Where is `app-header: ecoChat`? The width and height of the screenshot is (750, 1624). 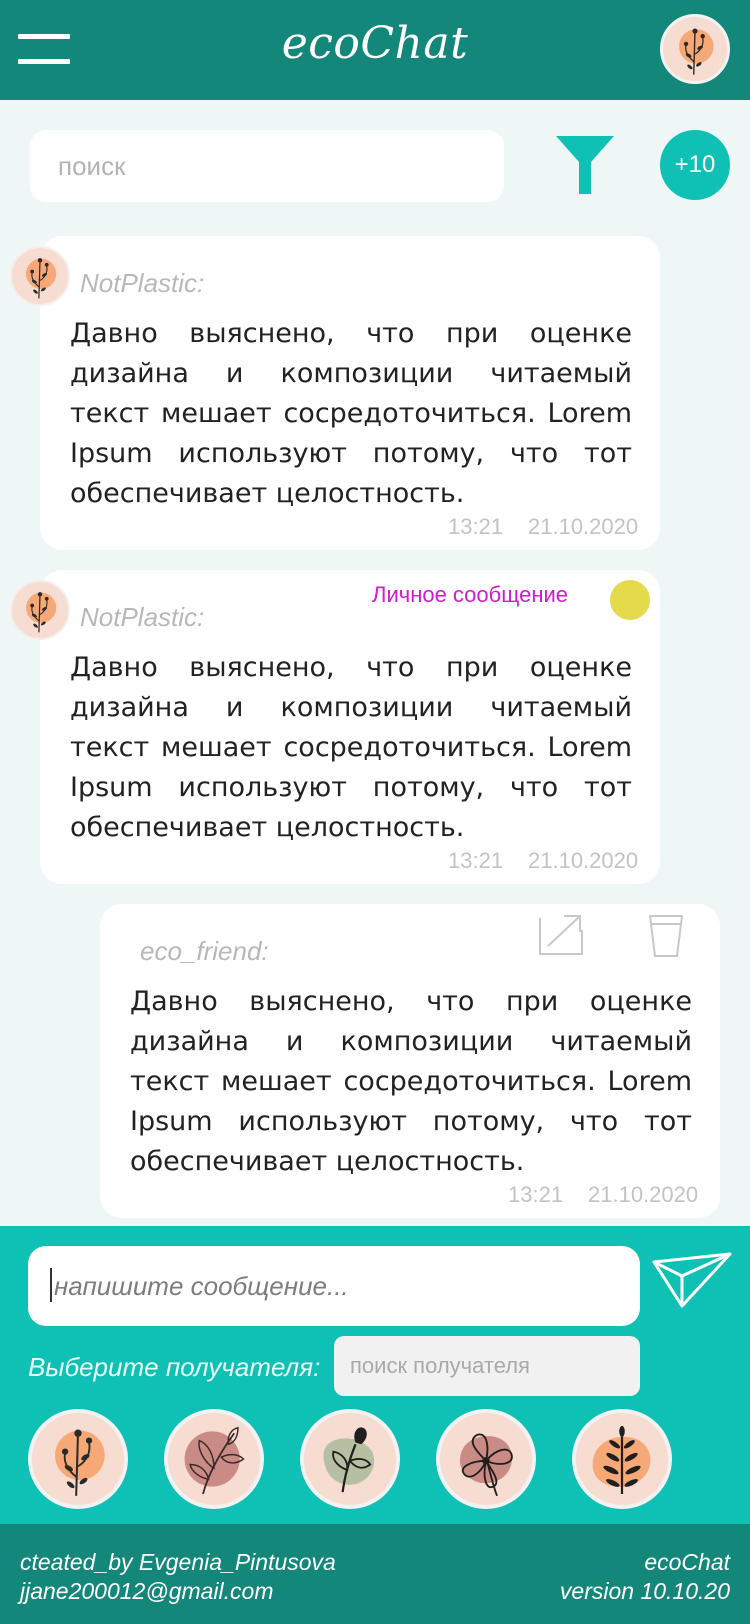 app-header: ecoChat is located at coordinates (375, 50).